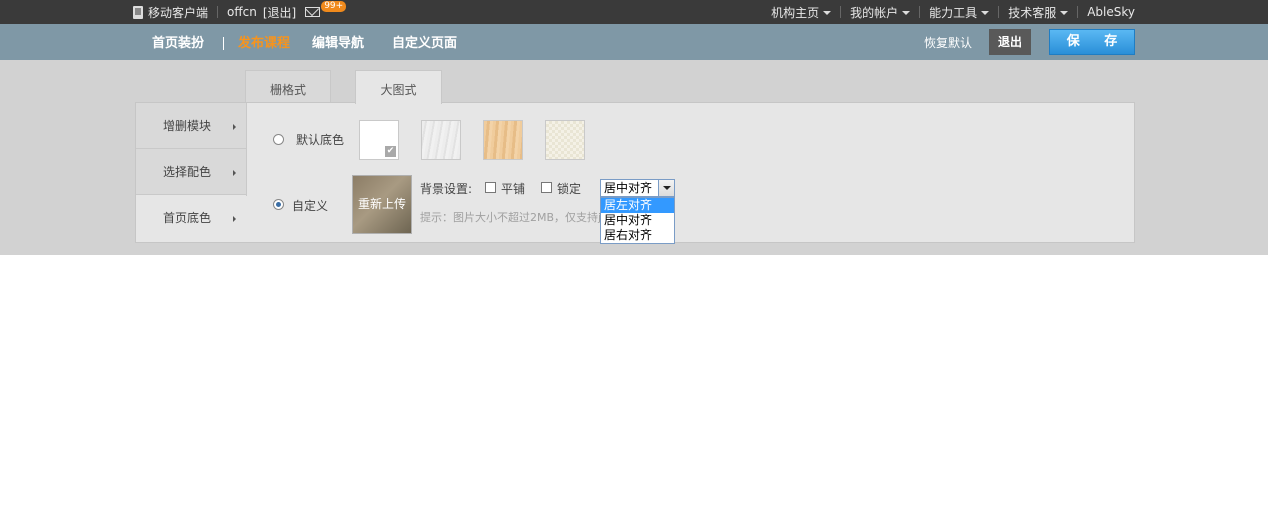 The image size is (1268, 512). I want to click on logout-link: [退出], so click(279, 12).